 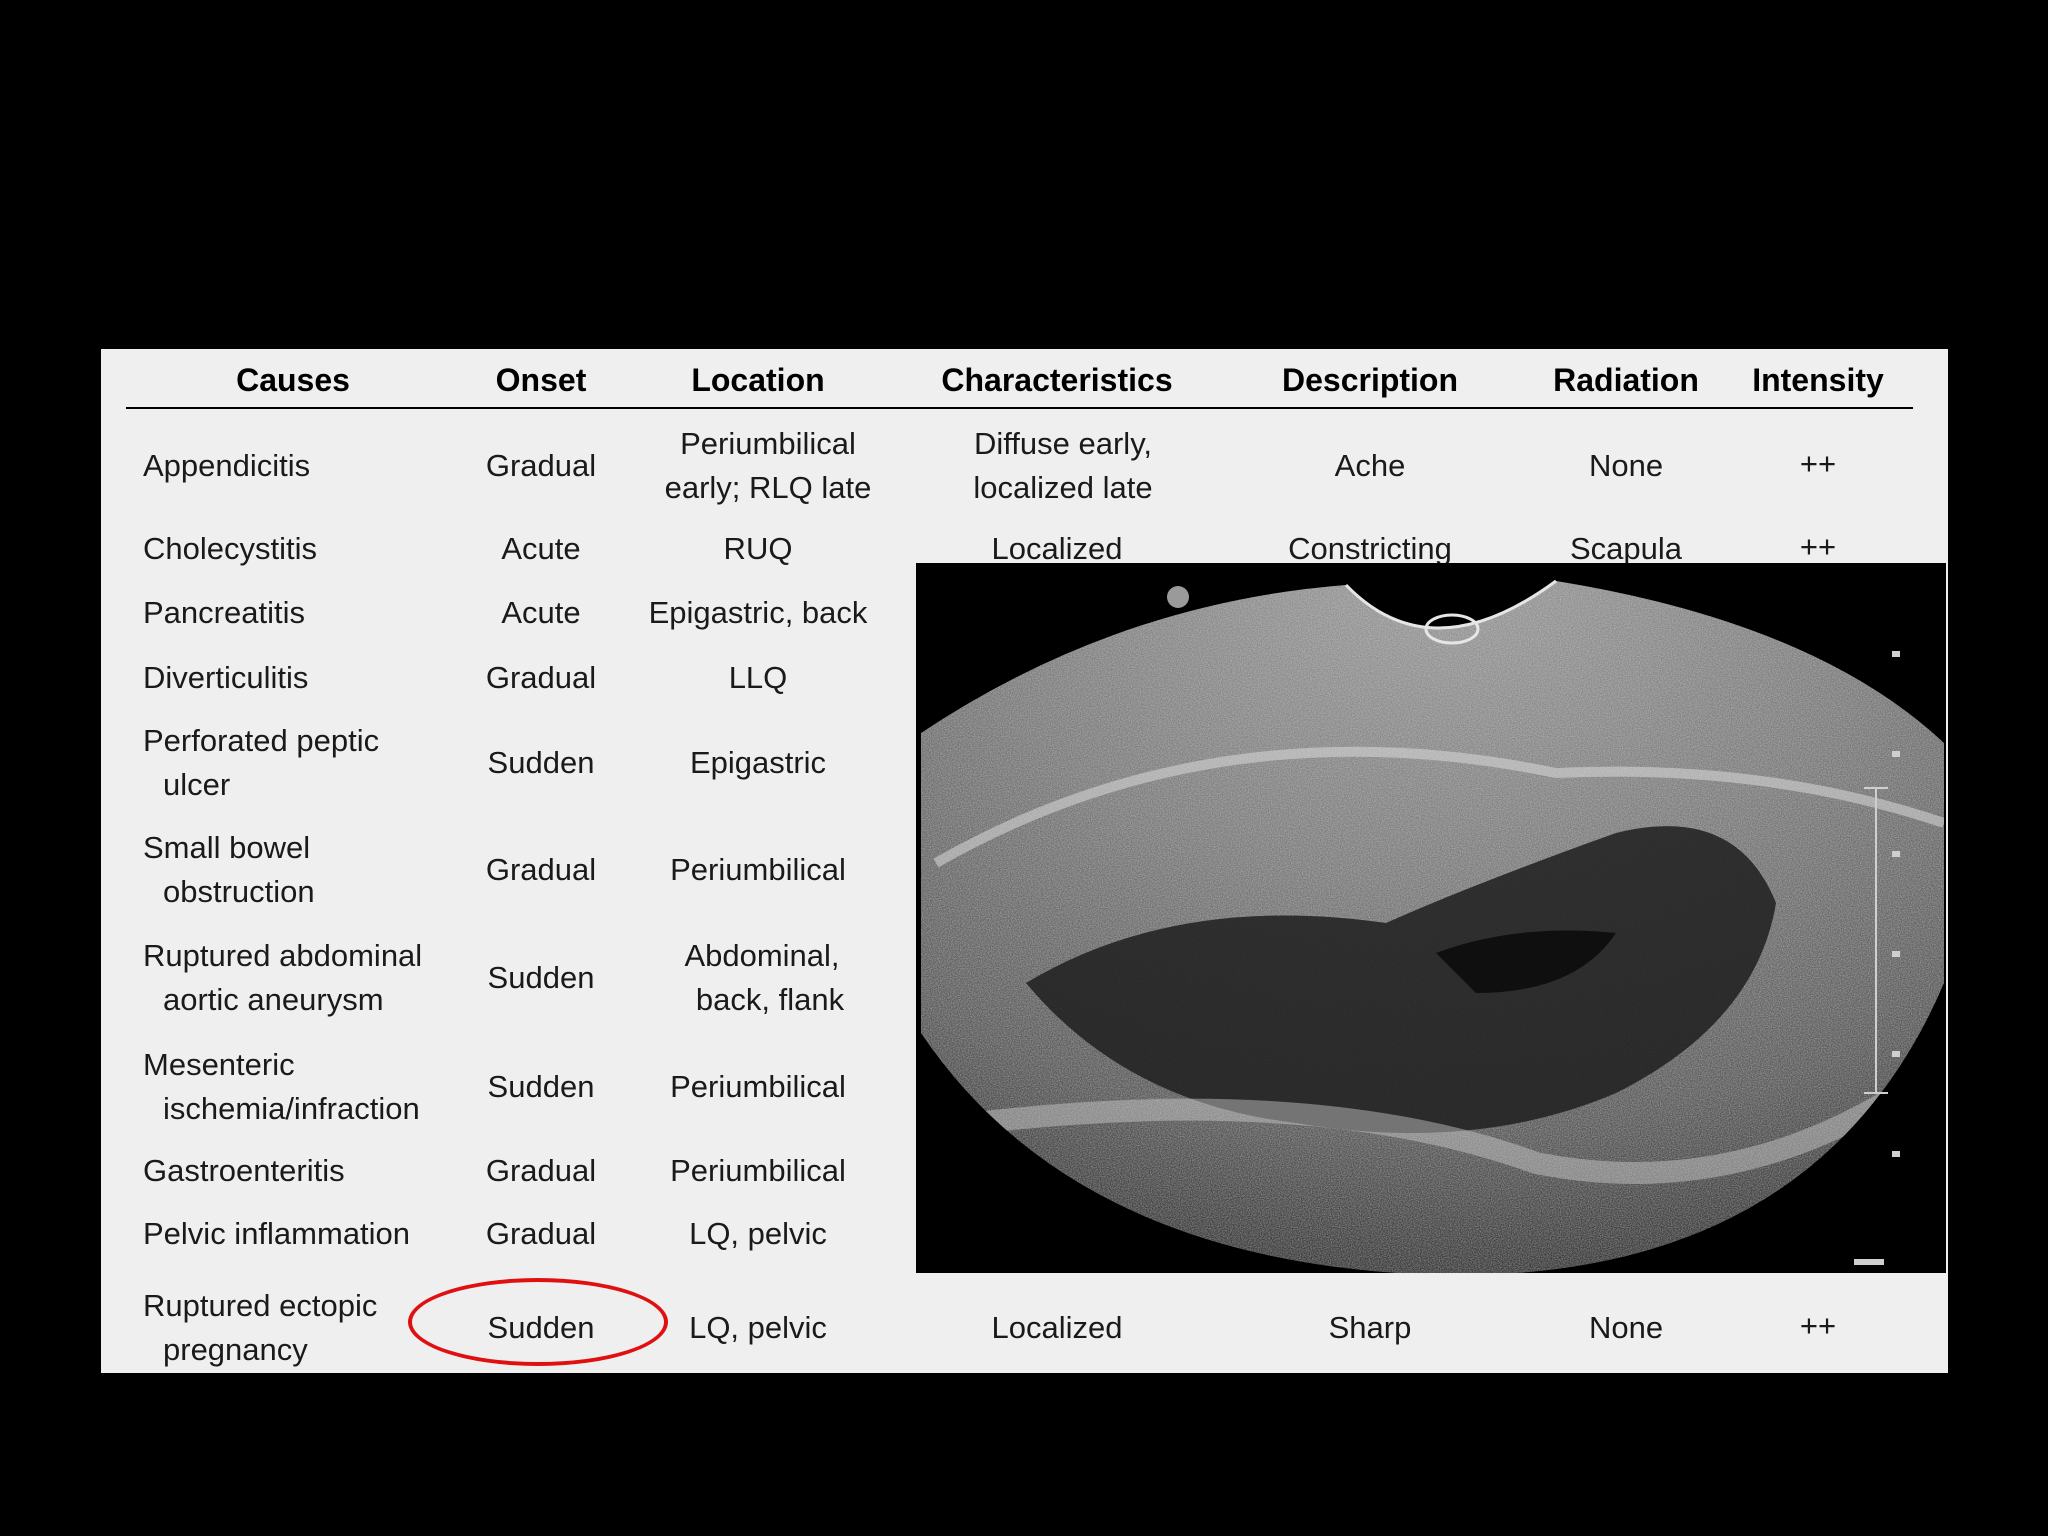 What do you see at coordinates (1057, 380) in the screenshot?
I see `header-characteristics: Characteristics` at bounding box center [1057, 380].